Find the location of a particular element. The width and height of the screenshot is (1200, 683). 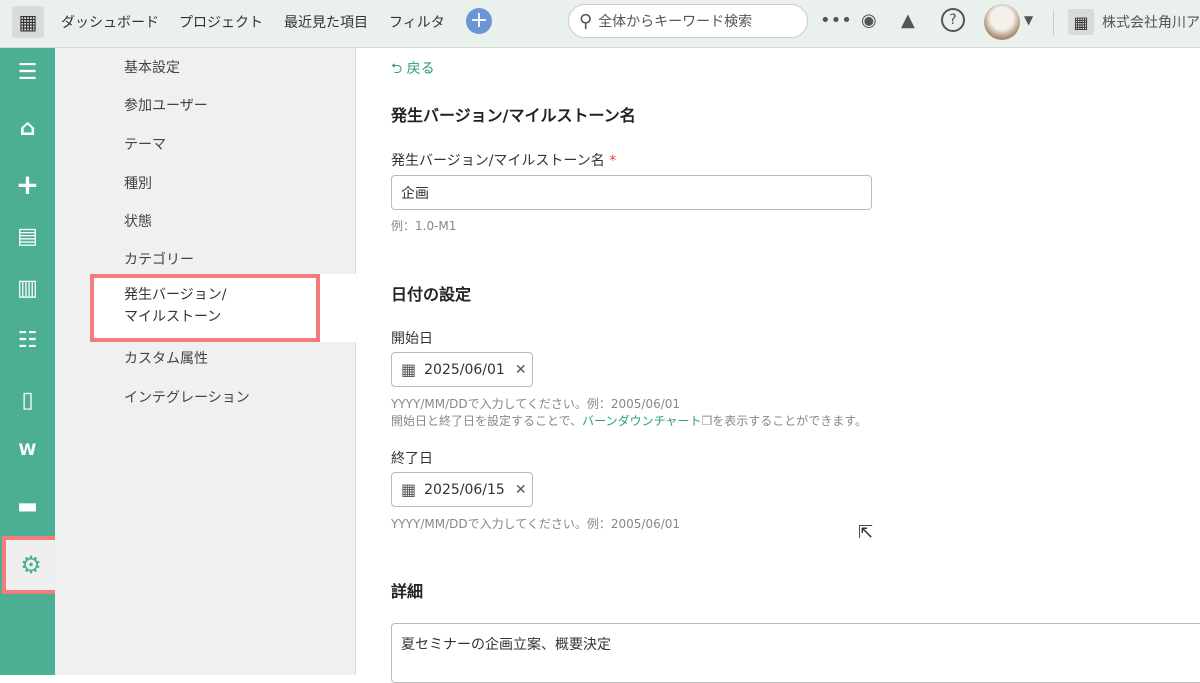

settings-item-issue-types: 種別 is located at coordinates (138, 183).